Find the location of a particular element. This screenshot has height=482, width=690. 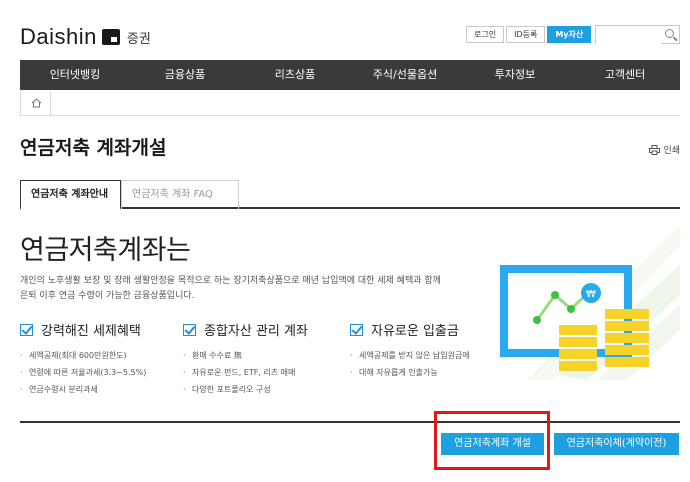

search-box is located at coordinates (637, 36).